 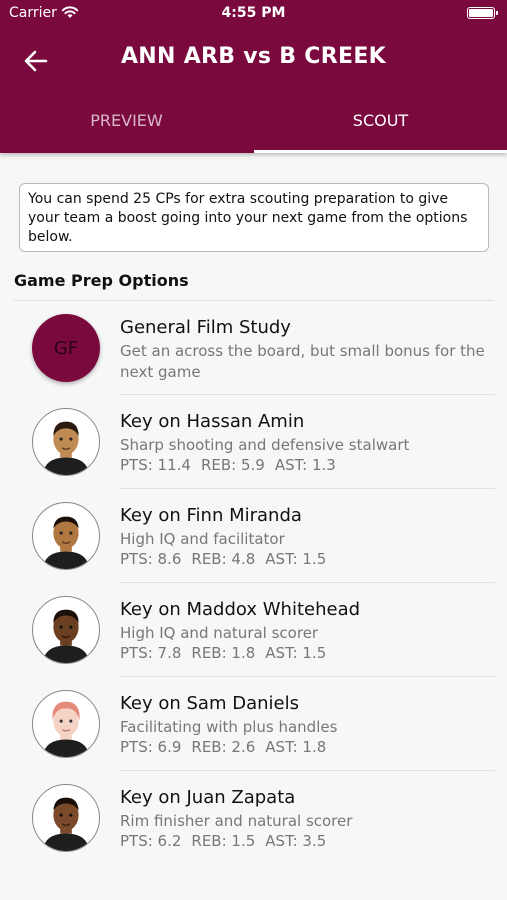 What do you see at coordinates (212, 421) in the screenshot?
I see `option-title: Key on Hassan Amin` at bounding box center [212, 421].